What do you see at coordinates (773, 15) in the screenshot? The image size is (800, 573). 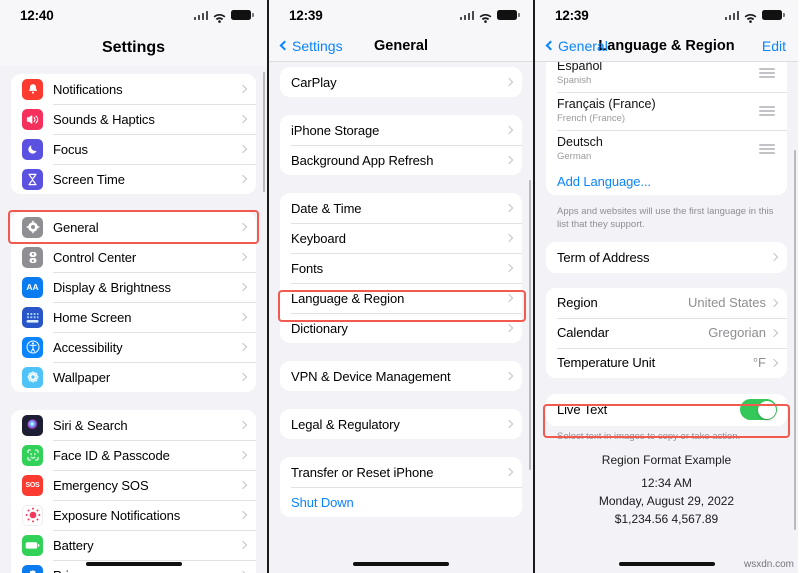 I see `battery-icon` at bounding box center [773, 15].